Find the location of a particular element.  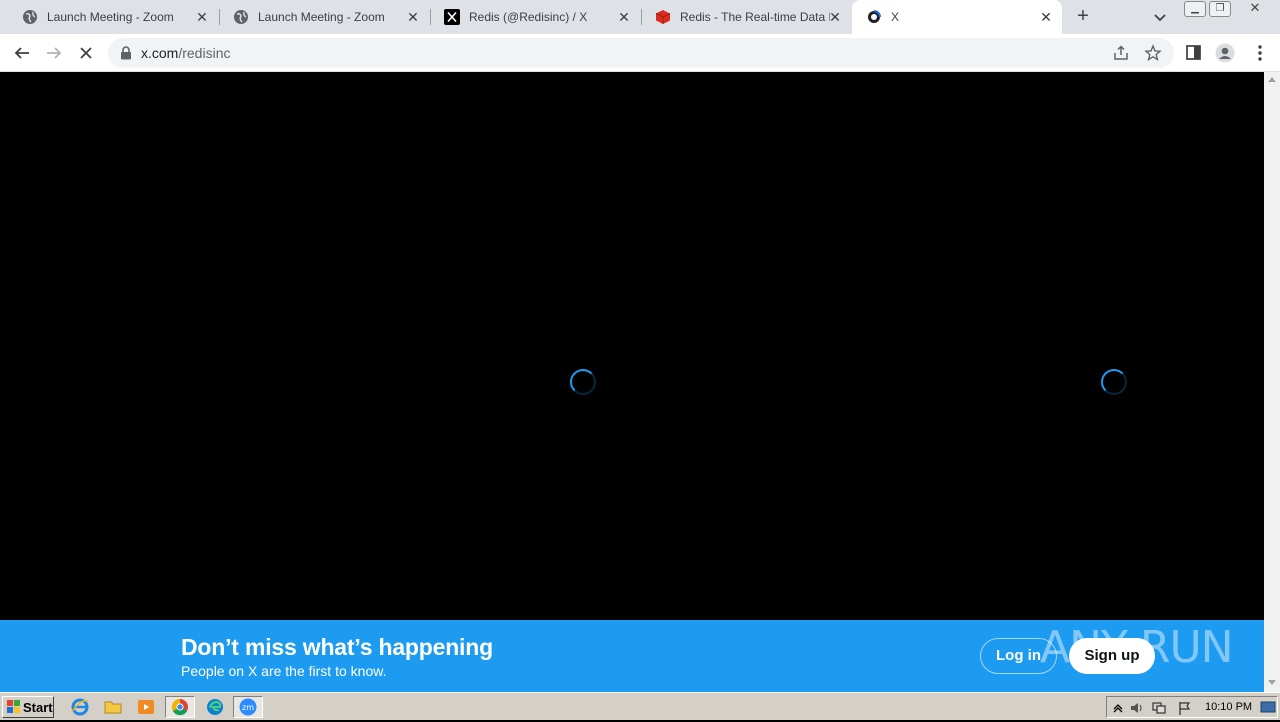

address-bar: x.com/redisinc is located at coordinates (641, 53).